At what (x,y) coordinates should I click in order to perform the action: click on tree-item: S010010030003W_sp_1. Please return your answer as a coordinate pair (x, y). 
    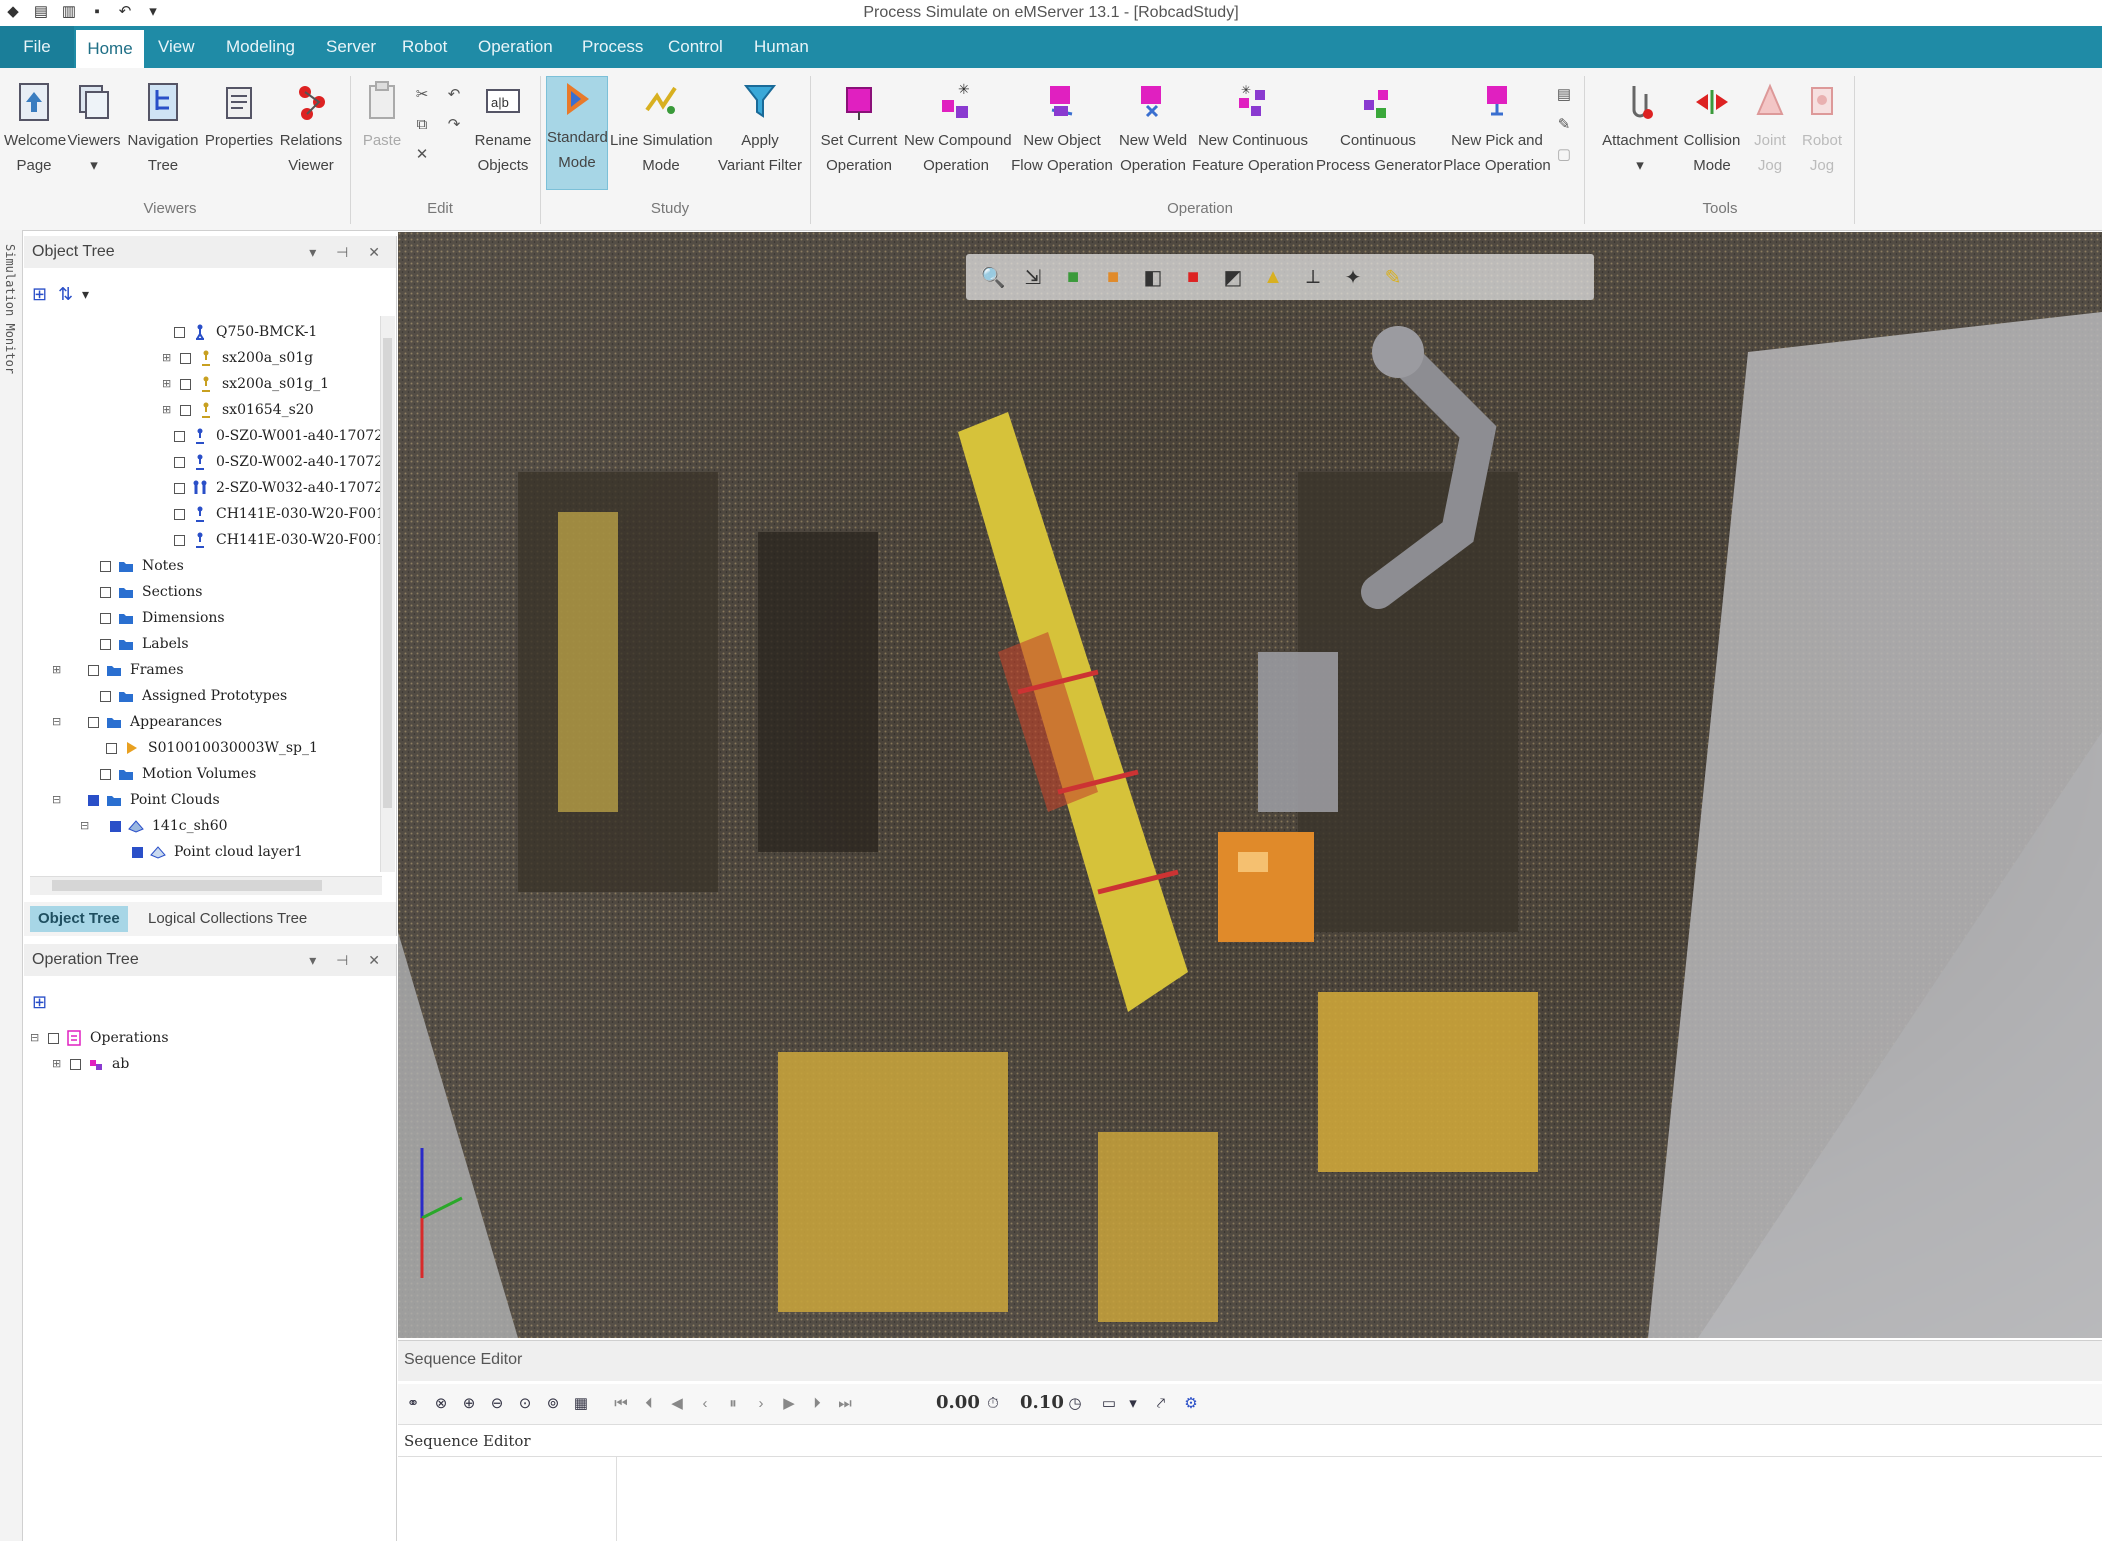
    Looking at the image, I should click on (212, 748).